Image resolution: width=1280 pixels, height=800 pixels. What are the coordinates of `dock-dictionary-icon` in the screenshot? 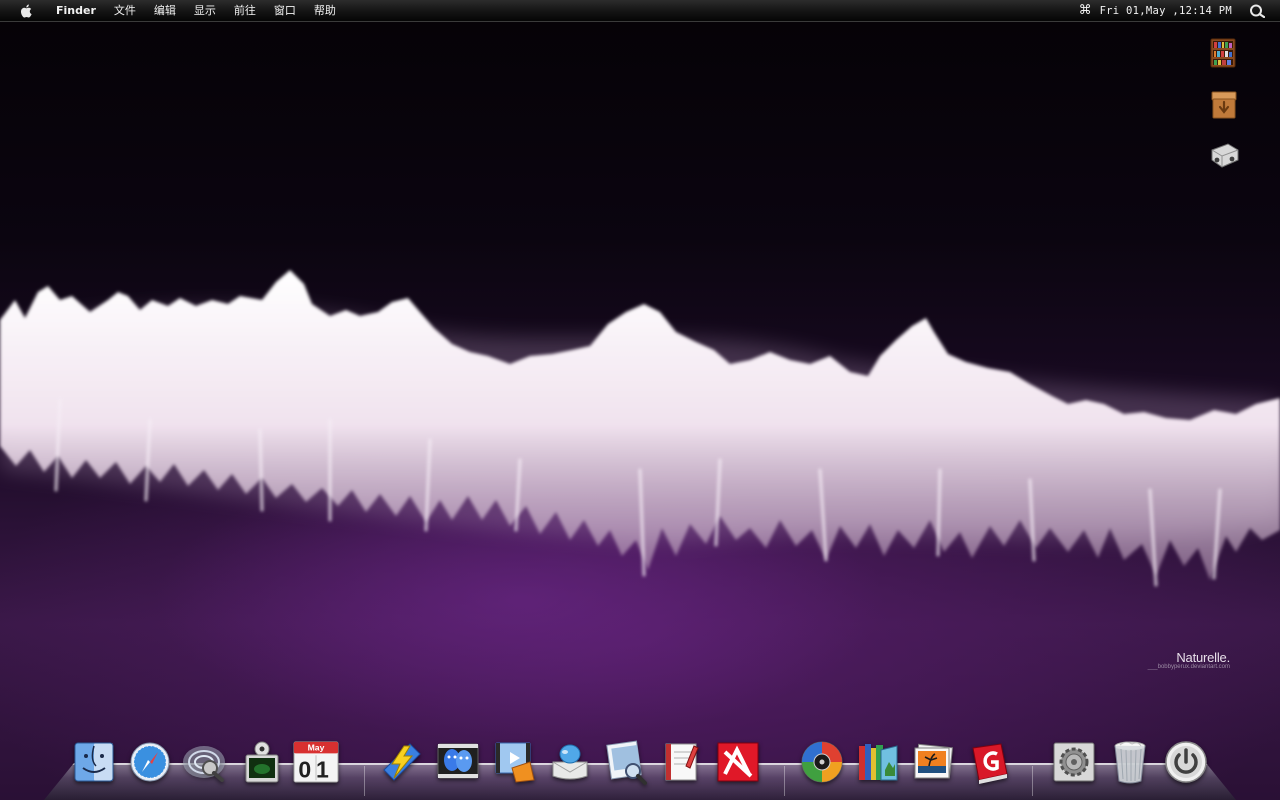 It's located at (990, 762).